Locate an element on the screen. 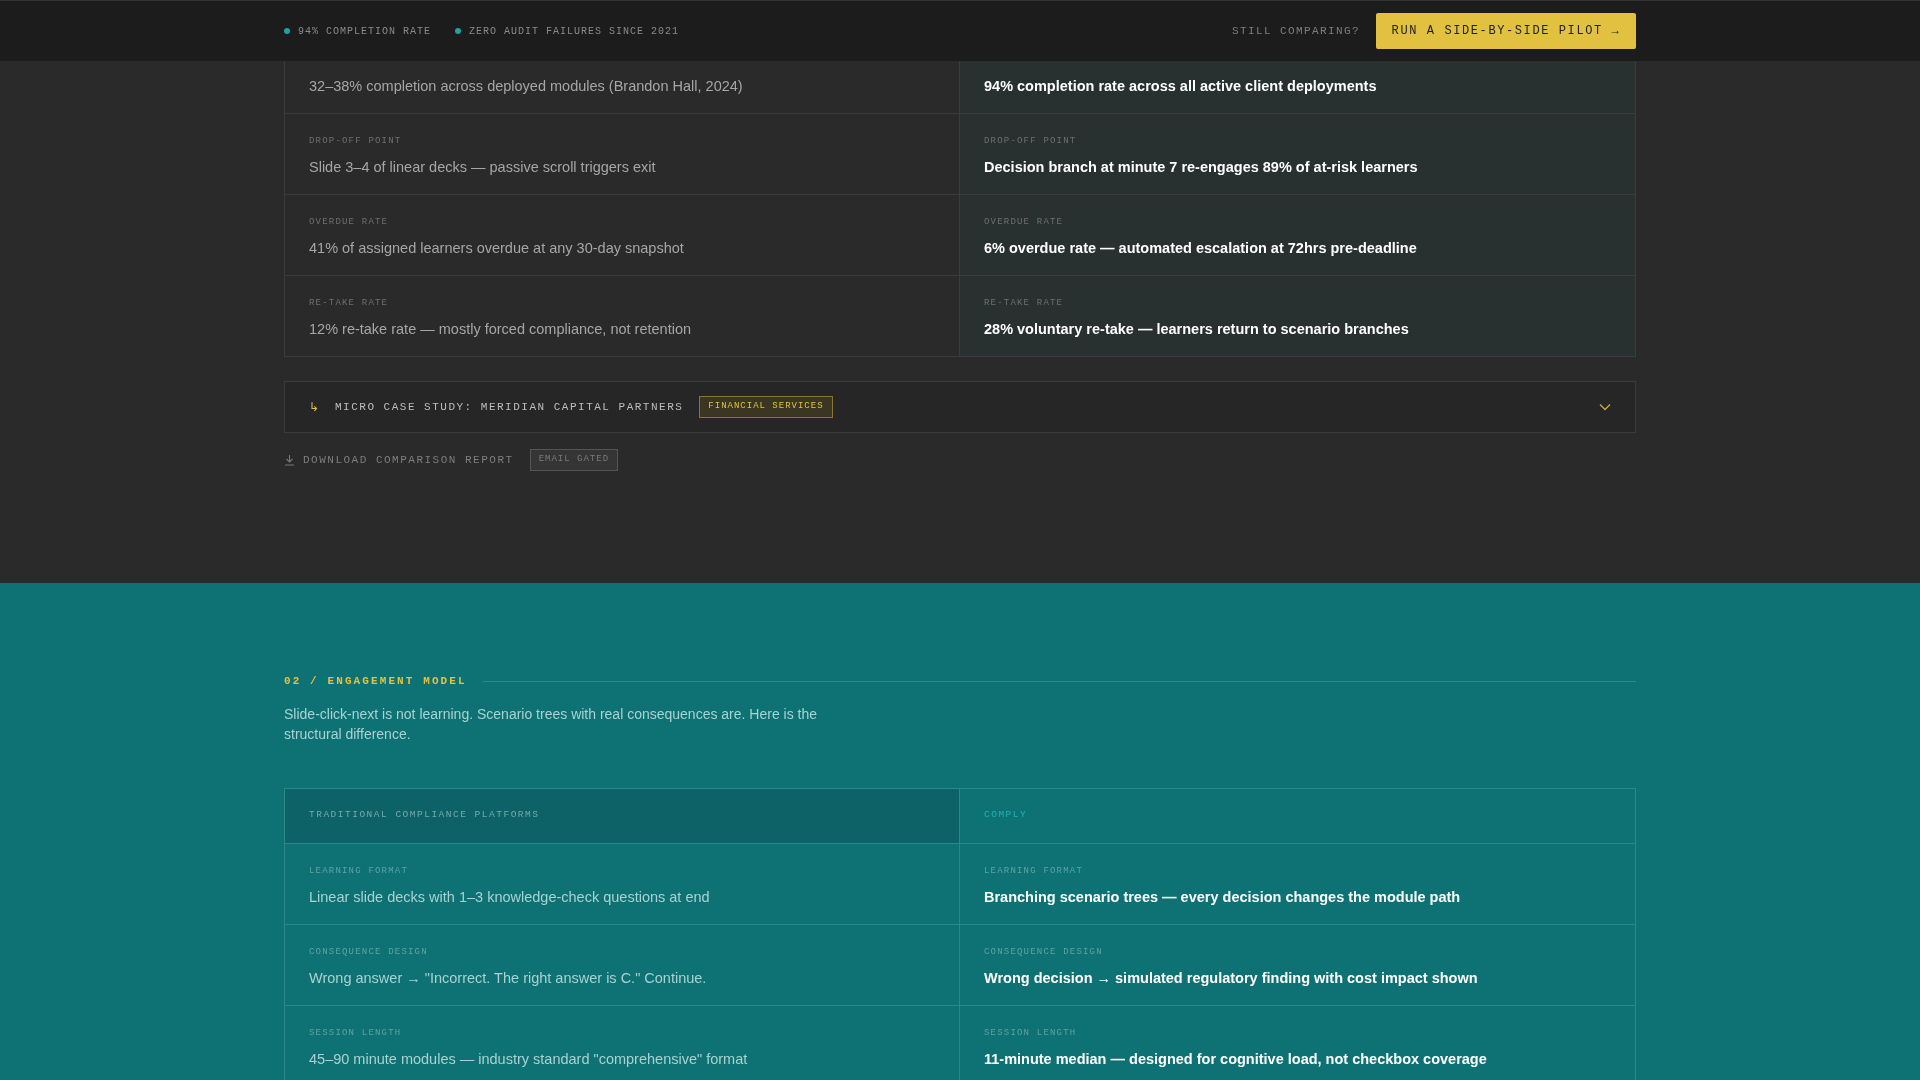 The height and width of the screenshot is (1080, 1920). stat-text: ZERO AUDIT FAILURES SINCE 2021 is located at coordinates (574, 31).